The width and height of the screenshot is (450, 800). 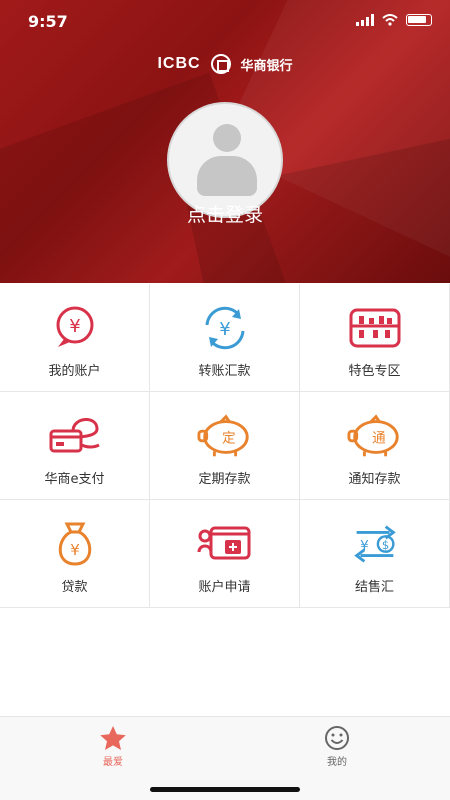 What do you see at coordinates (225, 213) in the screenshot?
I see `login-button: 点击登录` at bounding box center [225, 213].